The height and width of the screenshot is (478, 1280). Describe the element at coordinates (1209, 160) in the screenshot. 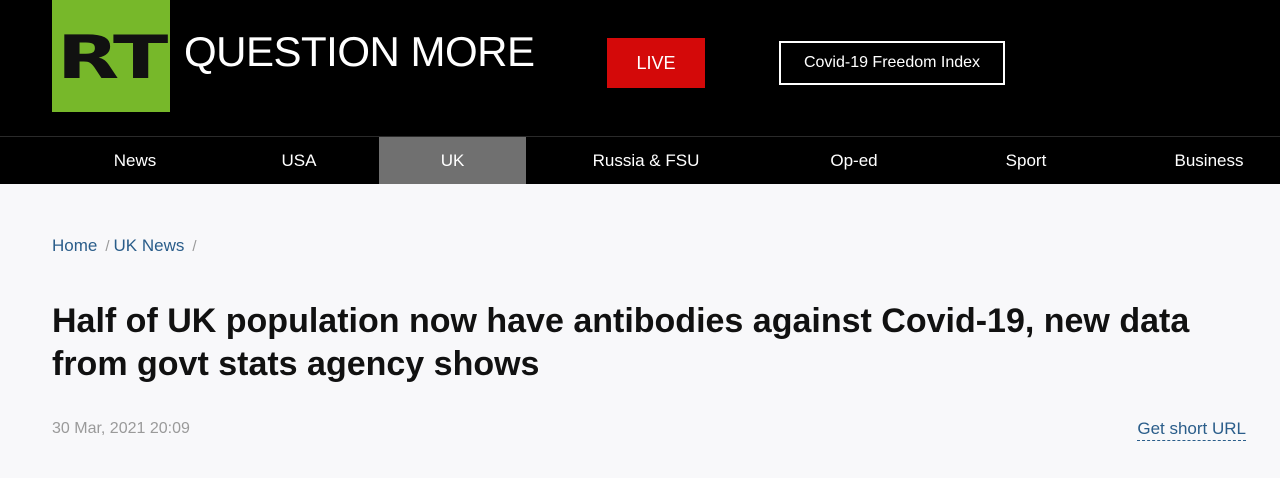

I see `nav-item-business: Business` at that location.